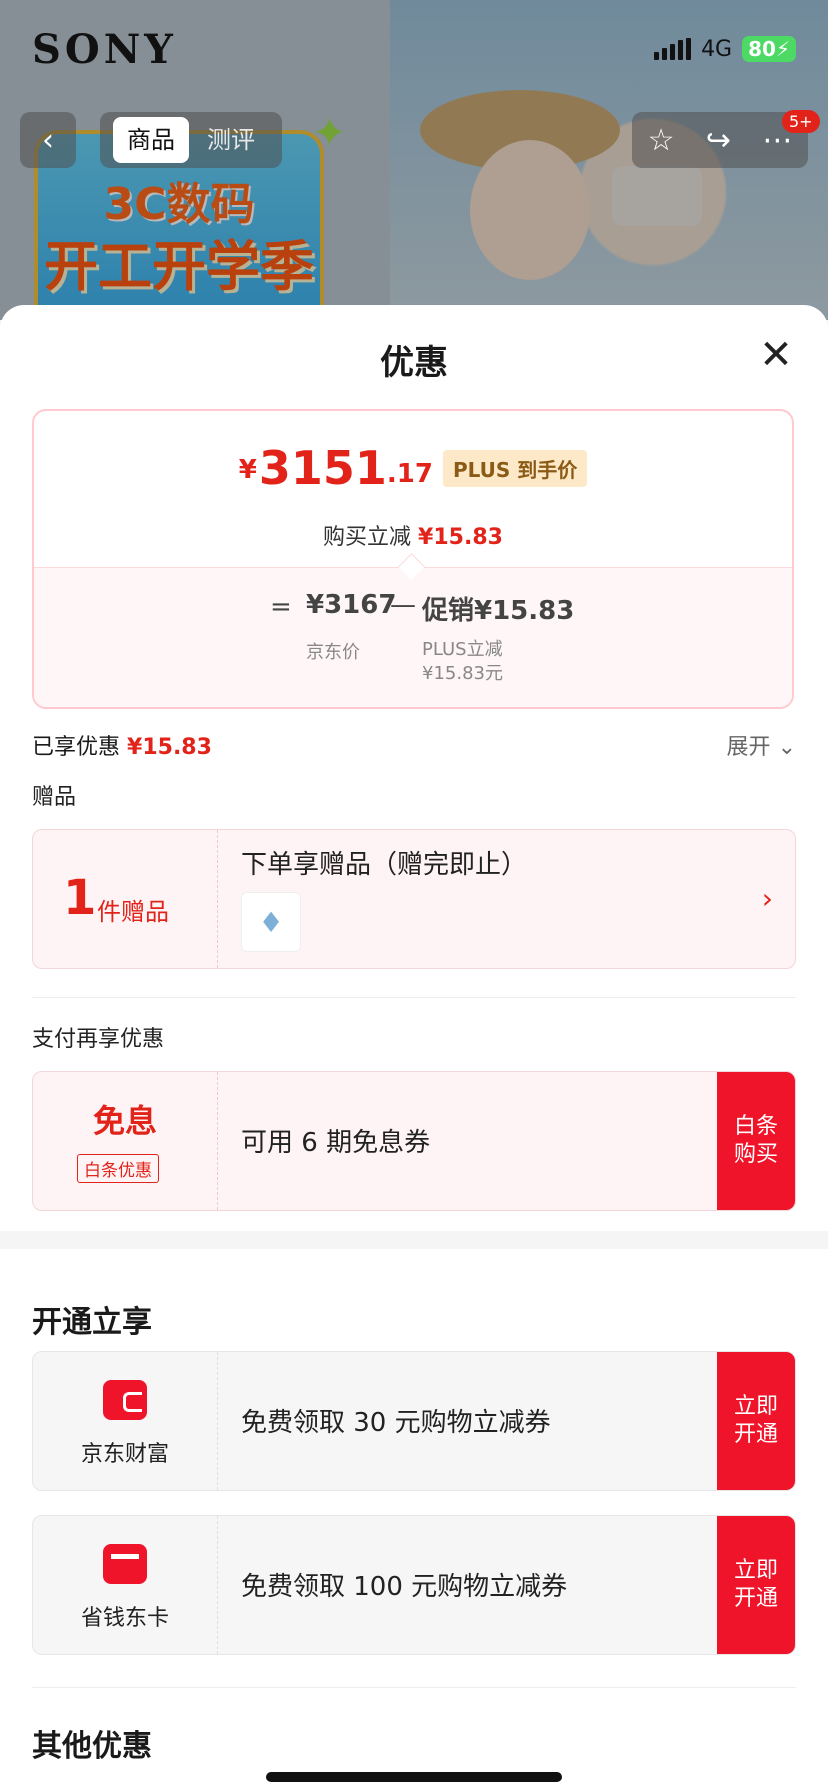 Image resolution: width=828 pixels, height=1792 pixels. I want to click on back-button: ‹, so click(48, 140).